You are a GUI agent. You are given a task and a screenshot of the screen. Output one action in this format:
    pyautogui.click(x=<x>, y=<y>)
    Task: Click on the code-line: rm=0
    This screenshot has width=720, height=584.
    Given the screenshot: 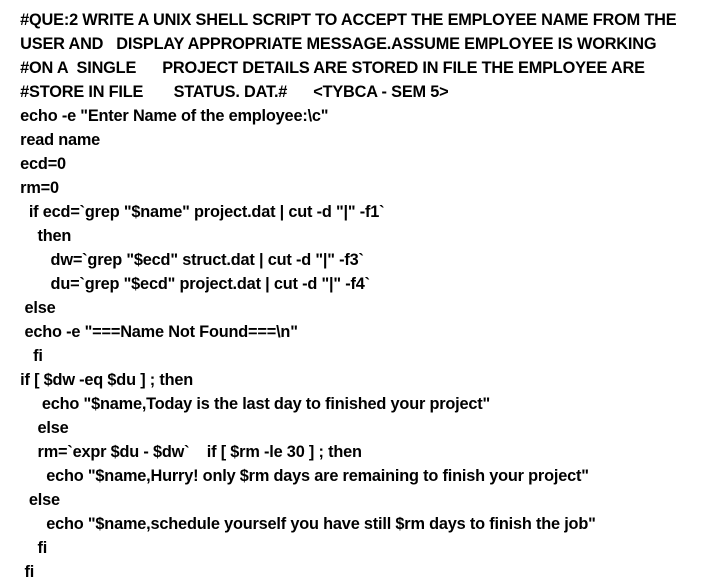 What is the action you would take?
    pyautogui.click(x=39, y=187)
    